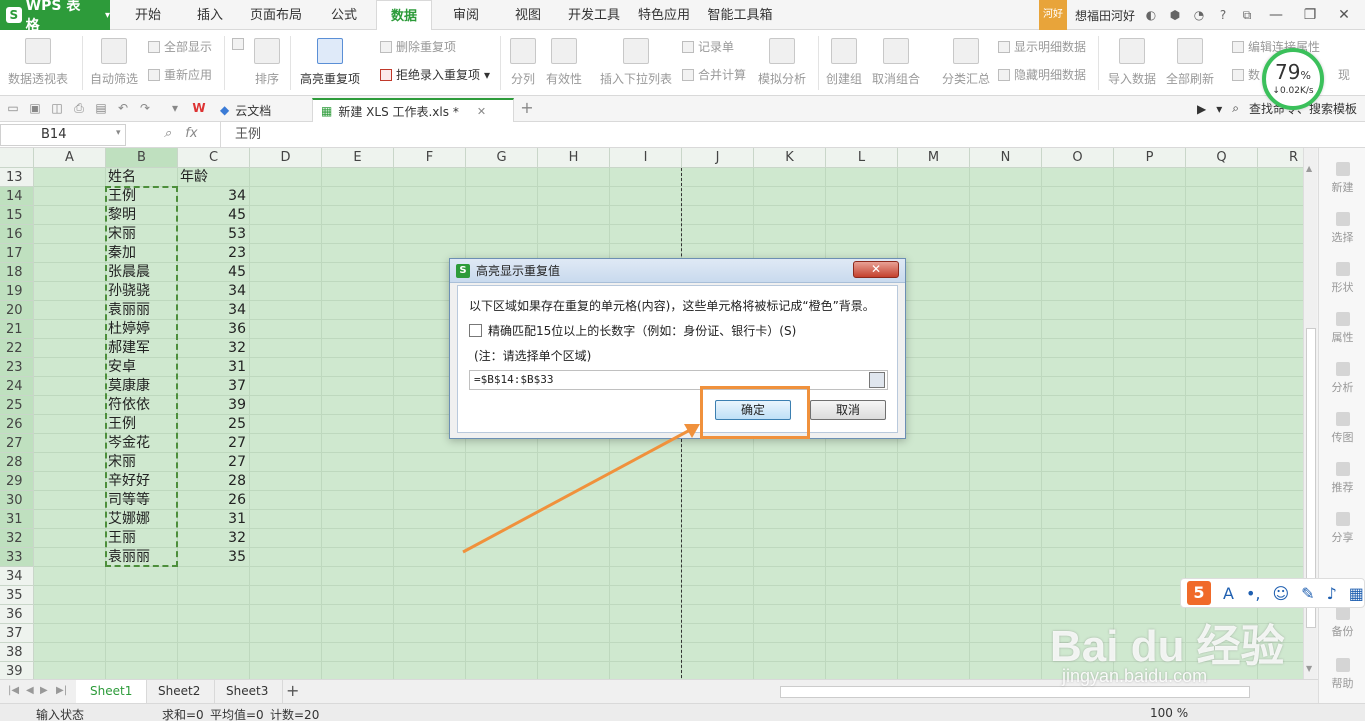  Describe the element at coordinates (17, 215) in the screenshot. I see `row-header: 15` at that location.